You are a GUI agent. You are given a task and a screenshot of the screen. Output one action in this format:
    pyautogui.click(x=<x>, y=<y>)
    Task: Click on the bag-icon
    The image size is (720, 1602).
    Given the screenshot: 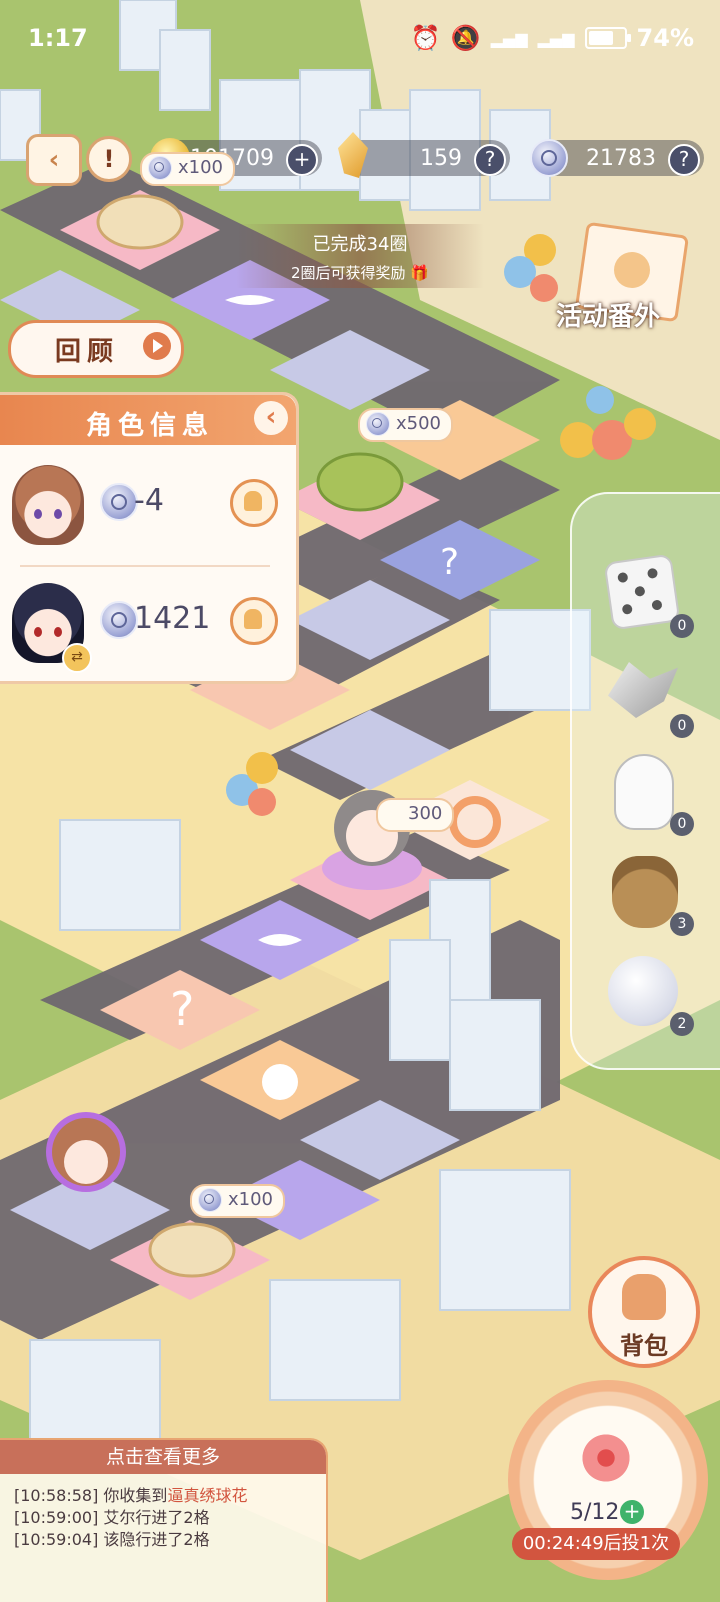 What is the action you would take?
    pyautogui.click(x=645, y=892)
    